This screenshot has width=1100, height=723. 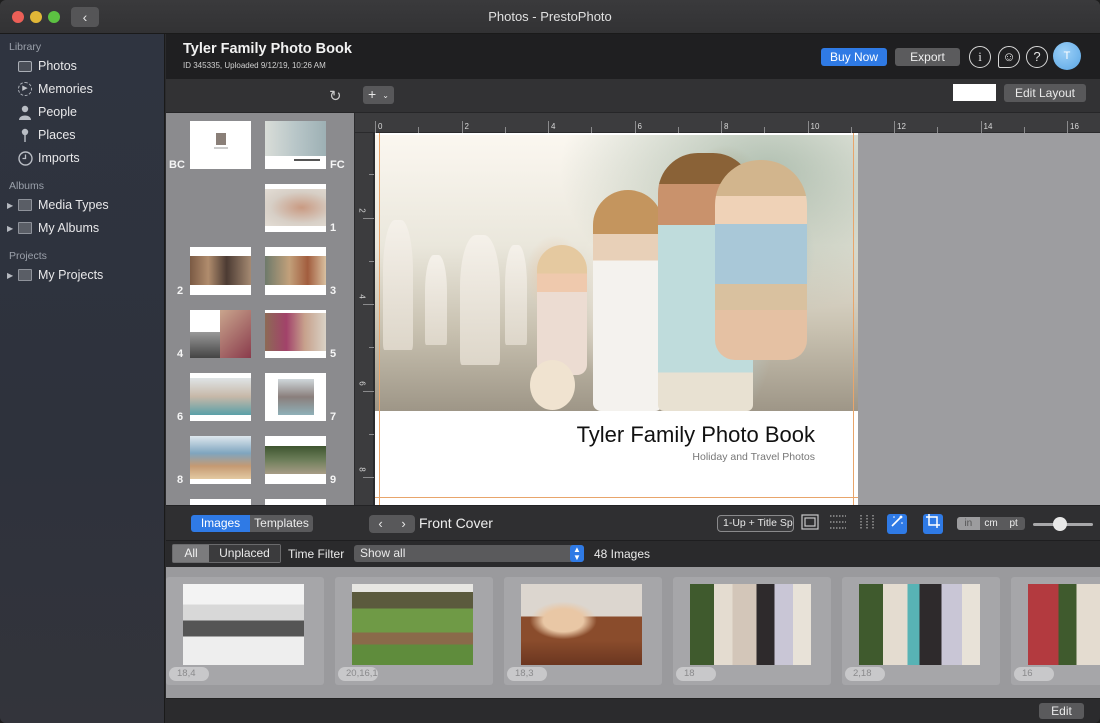 I want to click on cover-title-text: Tyler Family Photo Book, so click(x=696, y=435).